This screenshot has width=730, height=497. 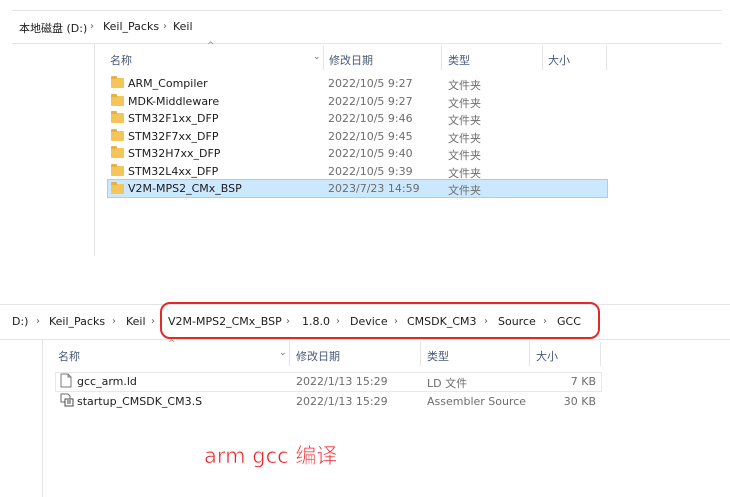 What do you see at coordinates (380, 320) in the screenshot?
I see `highlight-box` at bounding box center [380, 320].